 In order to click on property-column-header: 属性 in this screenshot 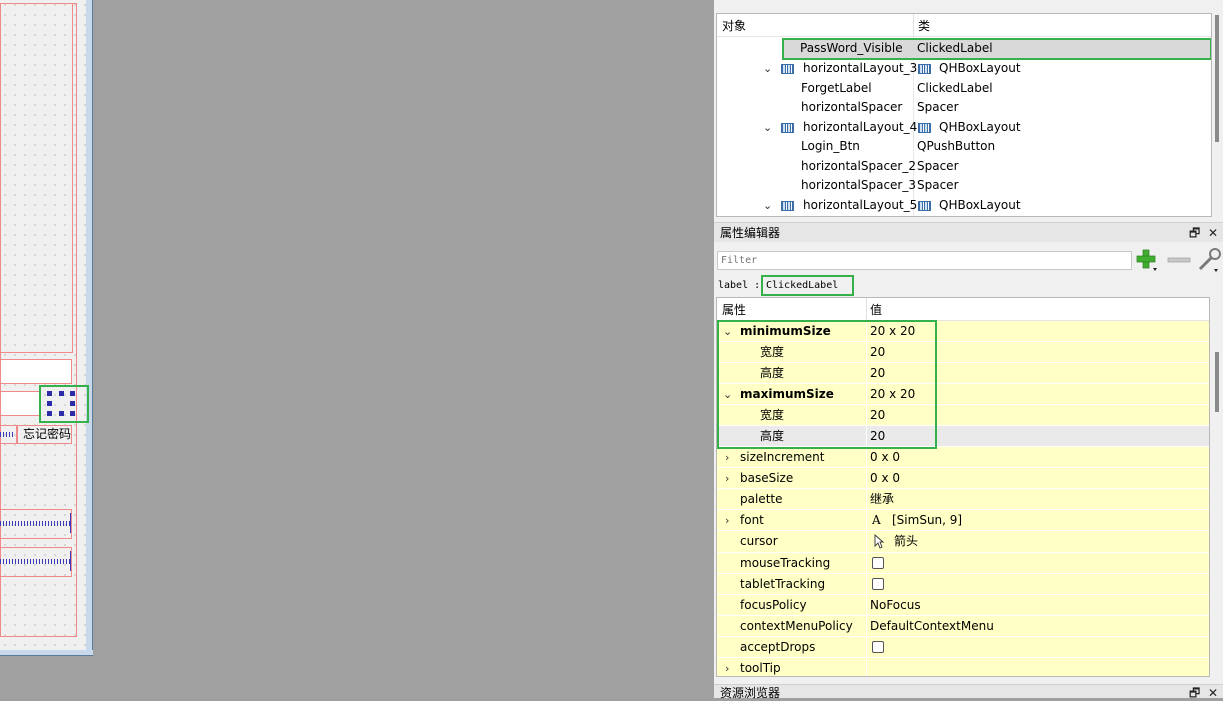, I will do `click(734, 309)`.